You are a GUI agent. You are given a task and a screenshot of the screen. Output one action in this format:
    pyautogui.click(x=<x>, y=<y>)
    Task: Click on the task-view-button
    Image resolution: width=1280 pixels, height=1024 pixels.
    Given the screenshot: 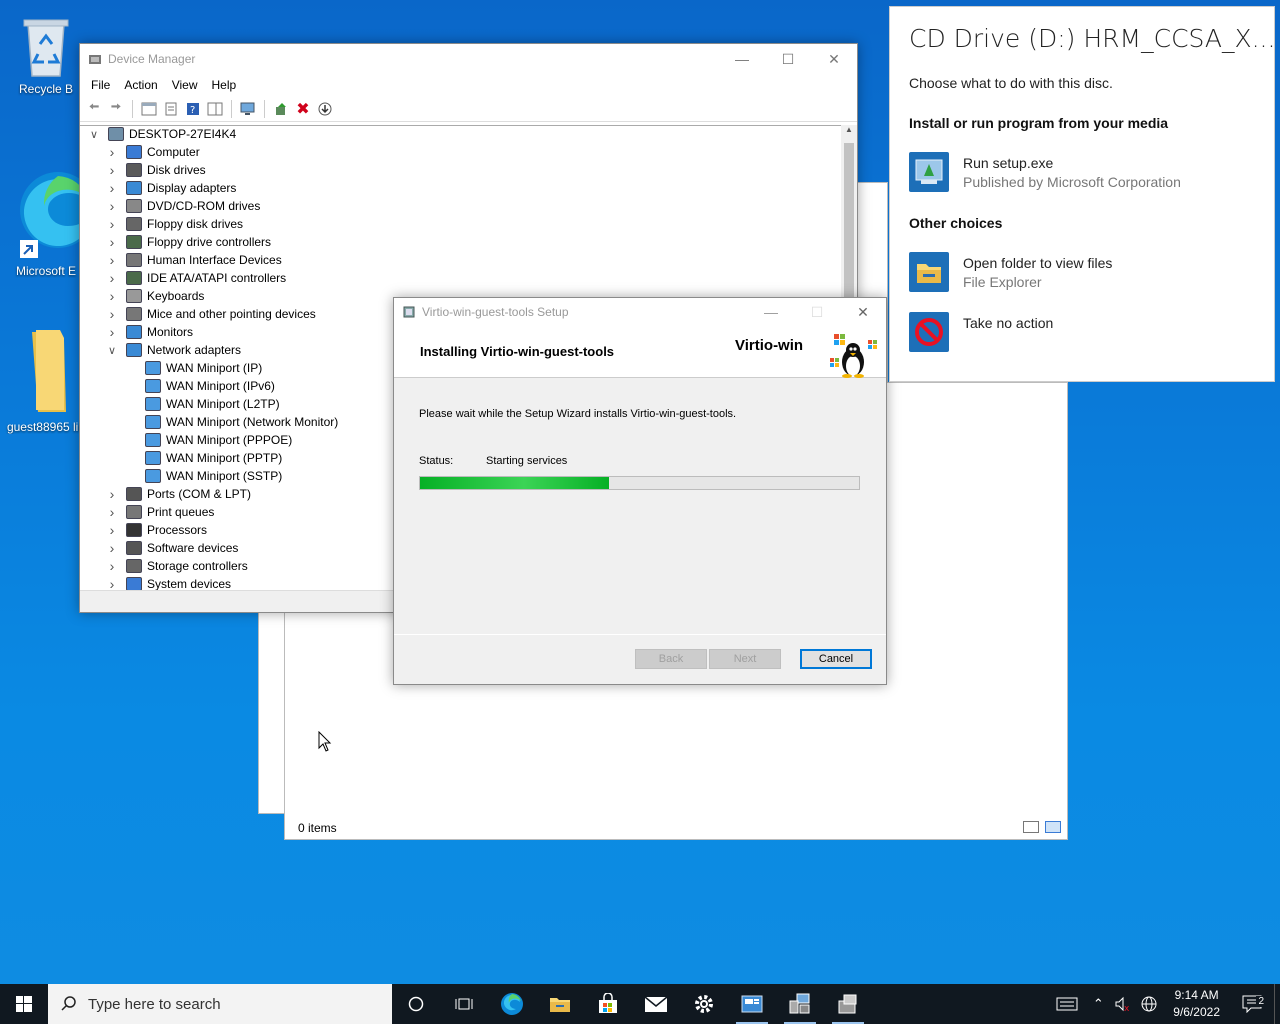 What is the action you would take?
    pyautogui.click(x=464, y=1004)
    